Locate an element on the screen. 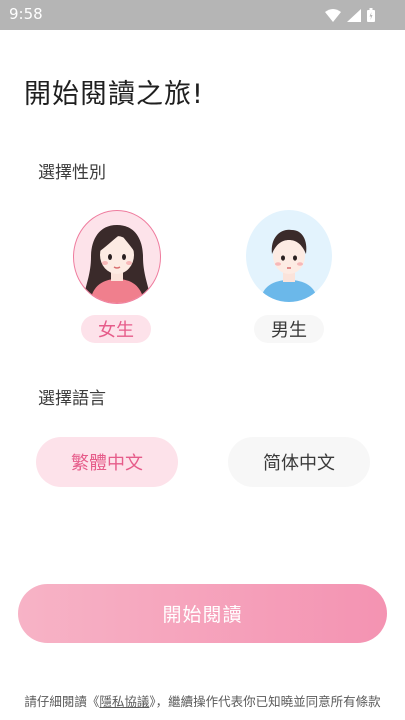  gender-section-label: 選擇性別 is located at coordinates (72, 173).